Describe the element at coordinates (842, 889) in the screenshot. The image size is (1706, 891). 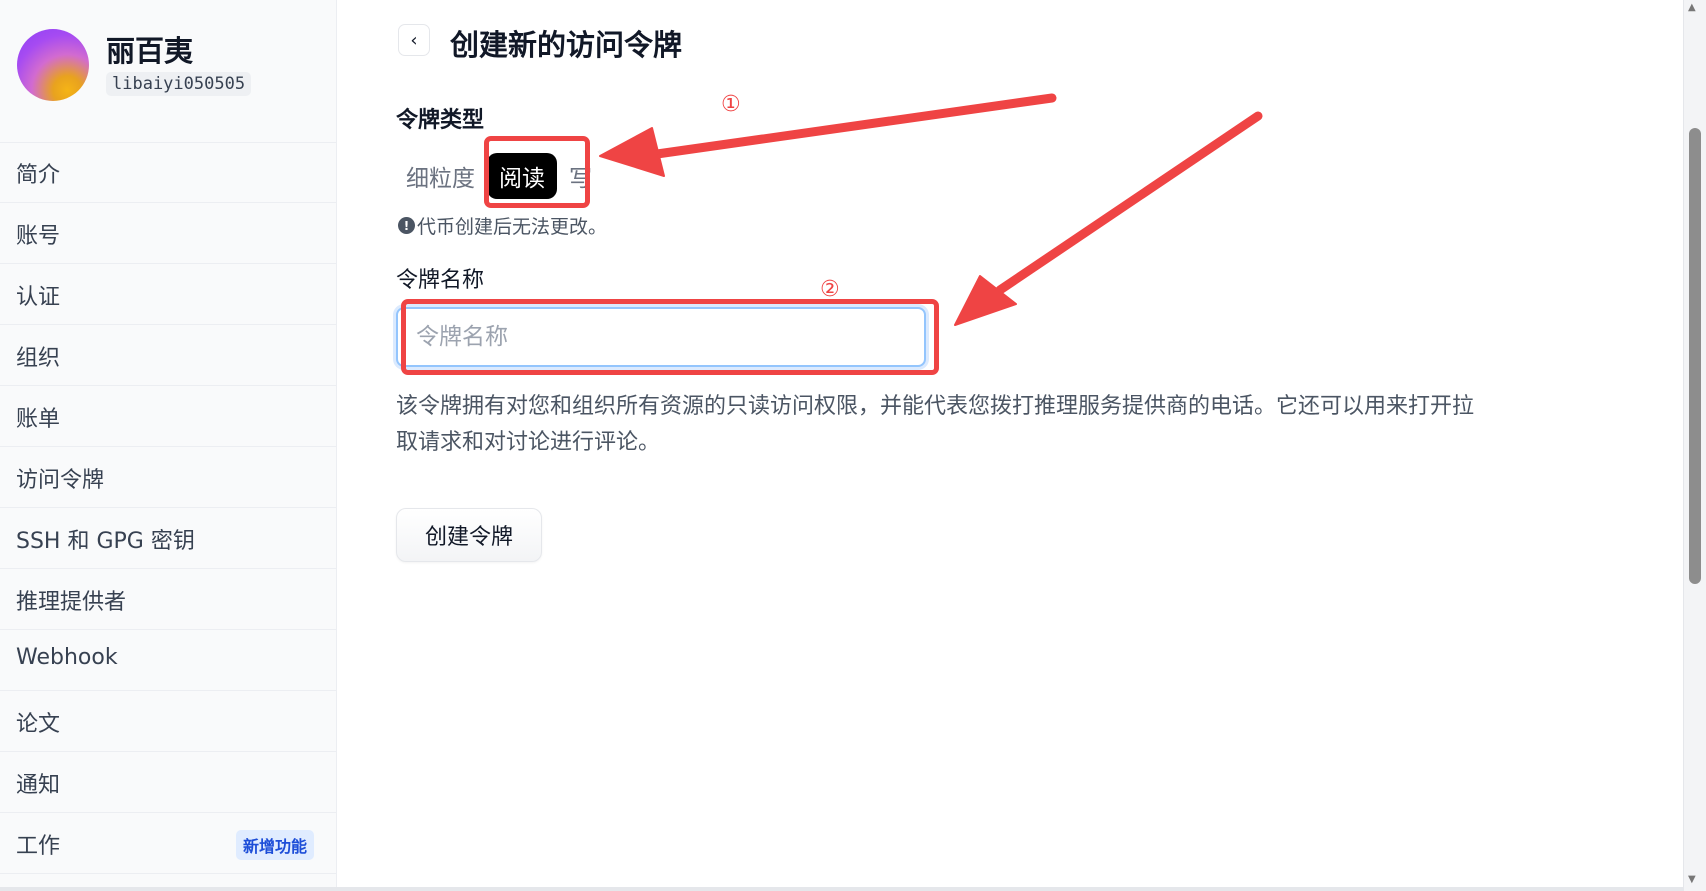
I see `bottom-edge` at that location.